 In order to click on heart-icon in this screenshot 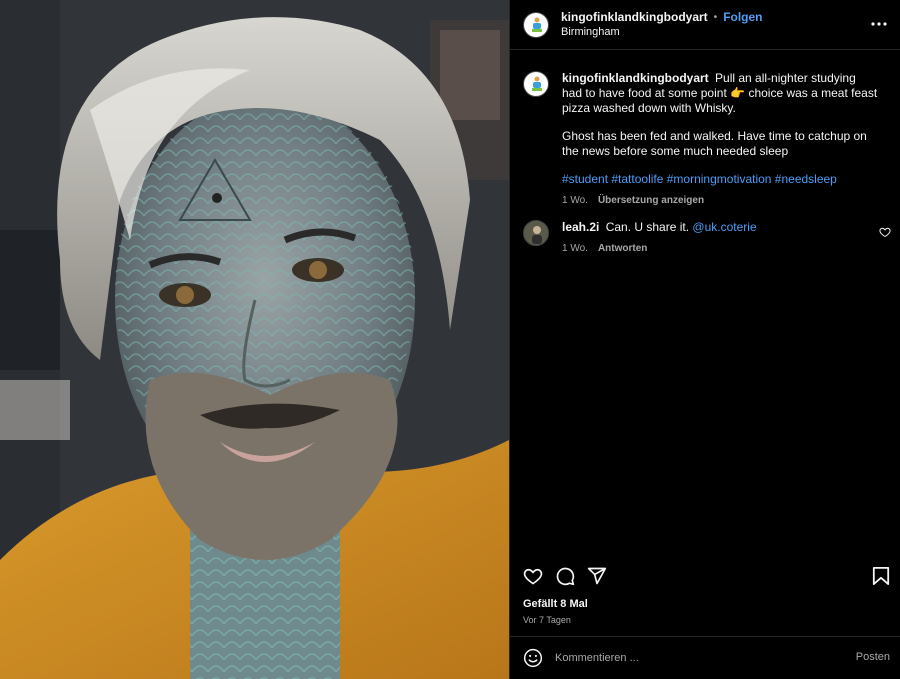, I will do `click(533, 576)`.